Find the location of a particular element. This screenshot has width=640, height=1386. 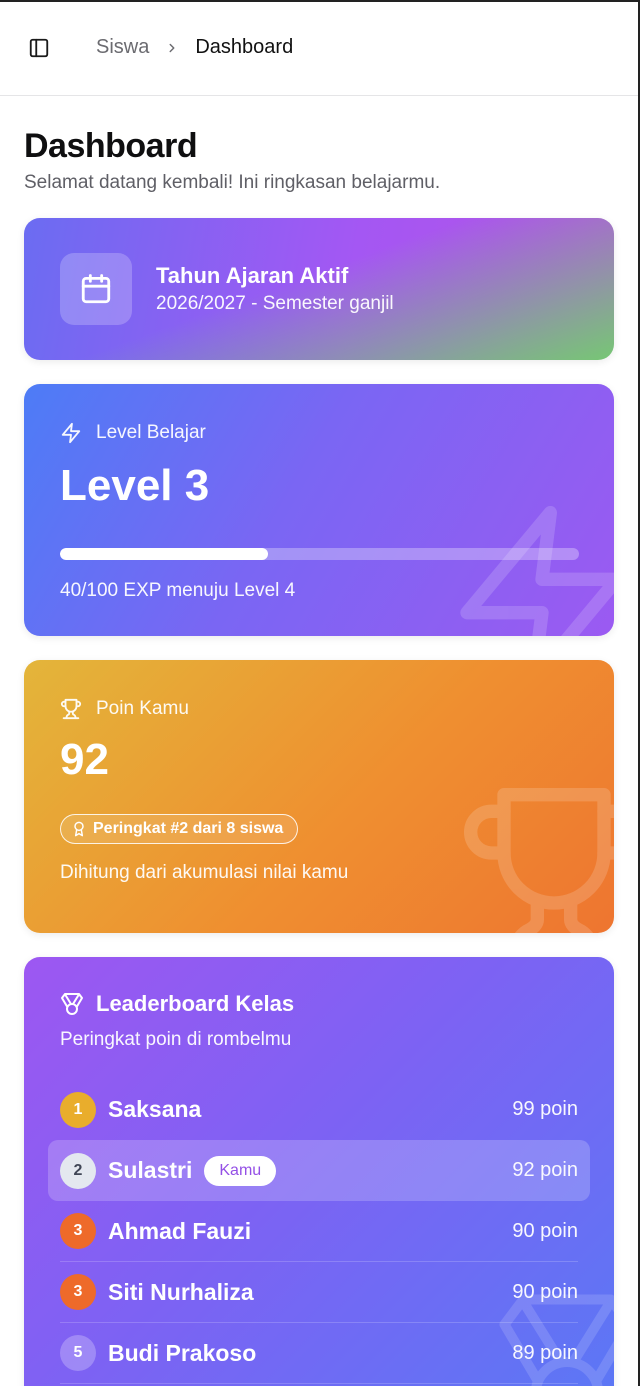

level-label: Level Belajar is located at coordinates (151, 432).